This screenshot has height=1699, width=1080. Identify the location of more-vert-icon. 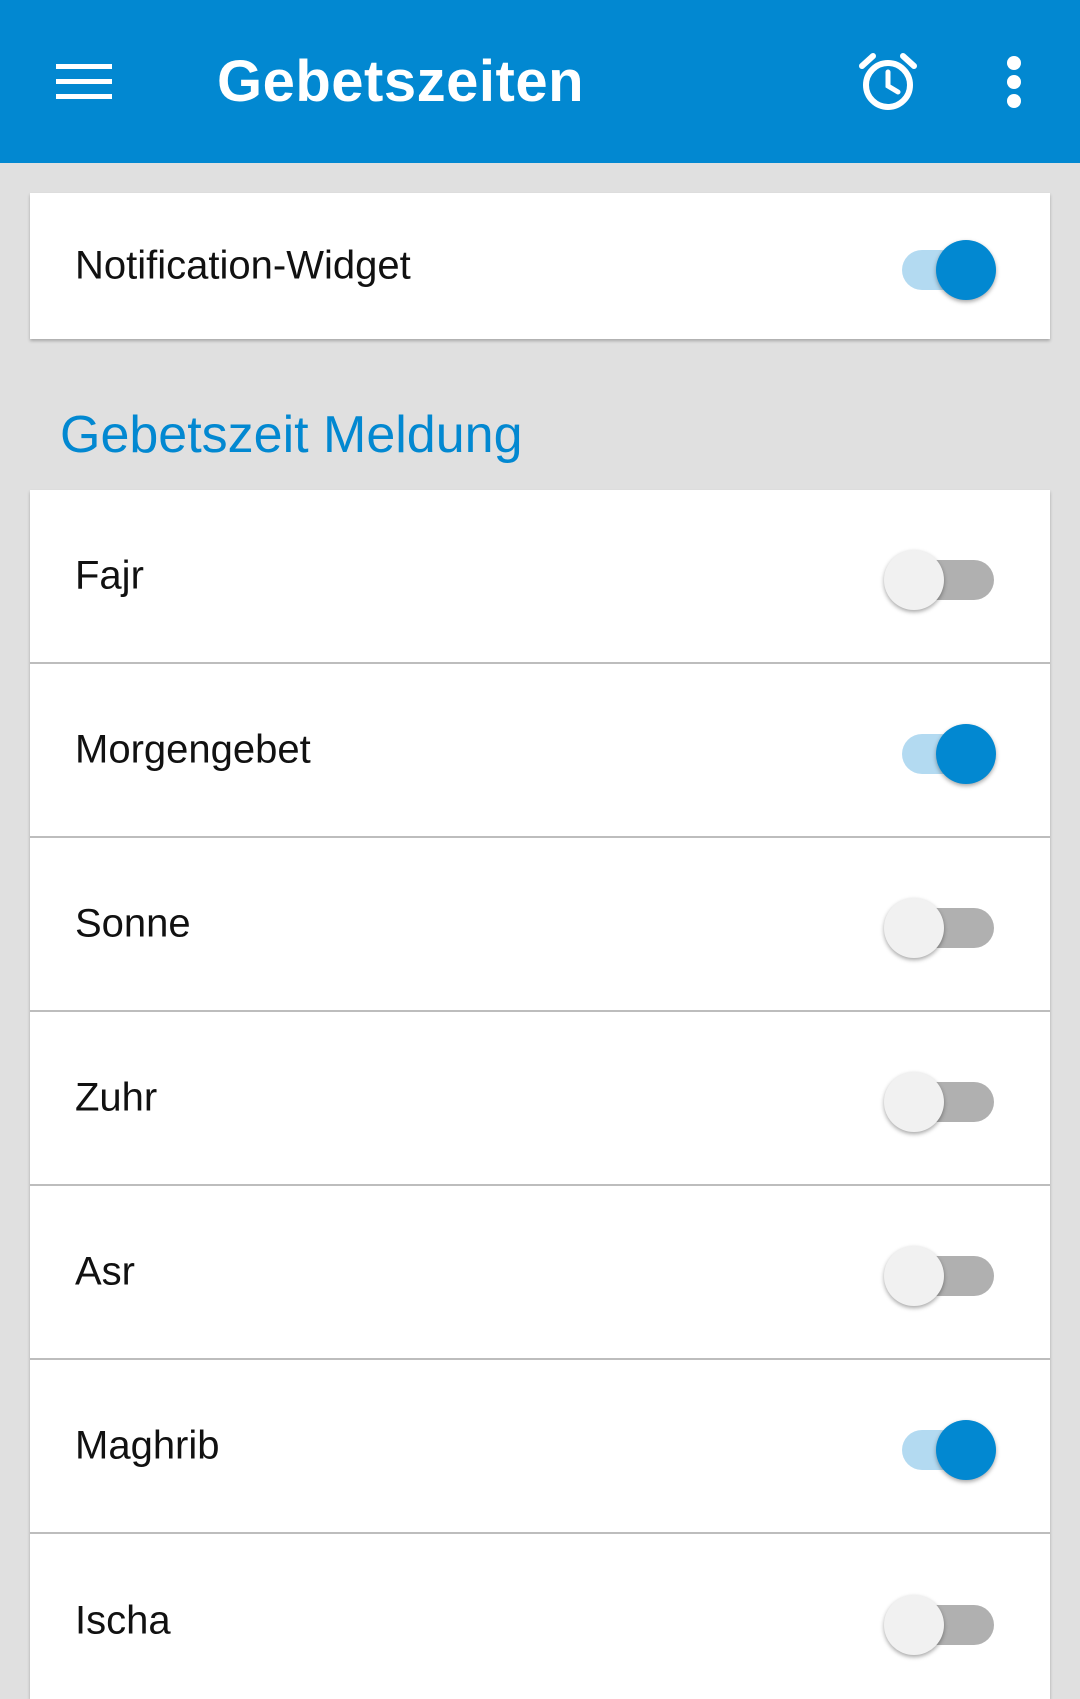
(1014, 82).